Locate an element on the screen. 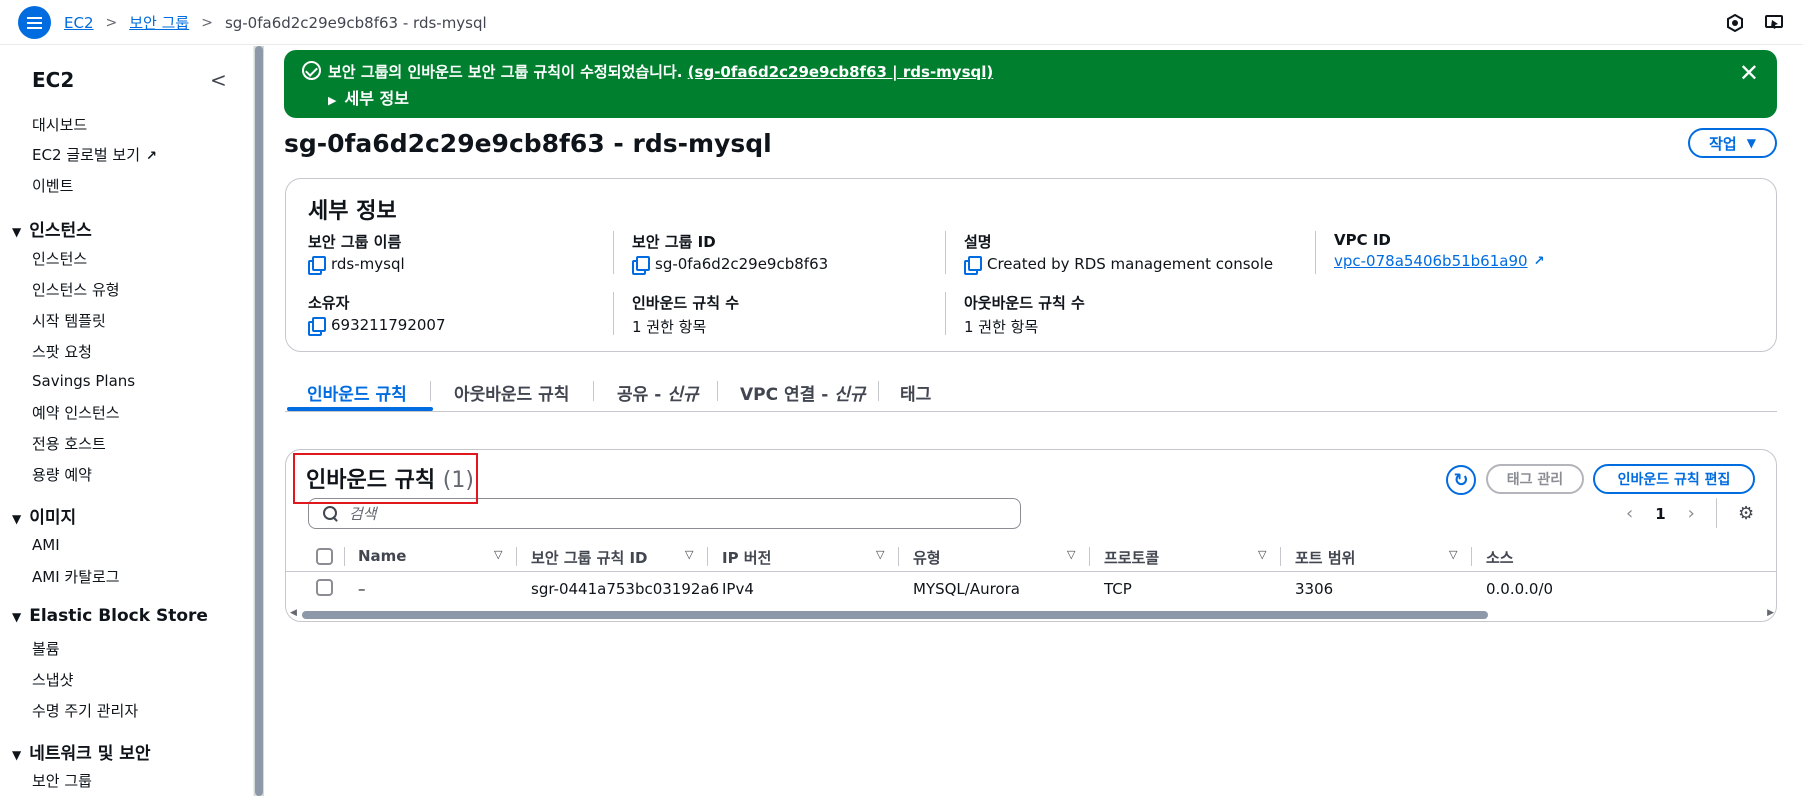  breadcrumb-ec2: EC2 is located at coordinates (79, 23).